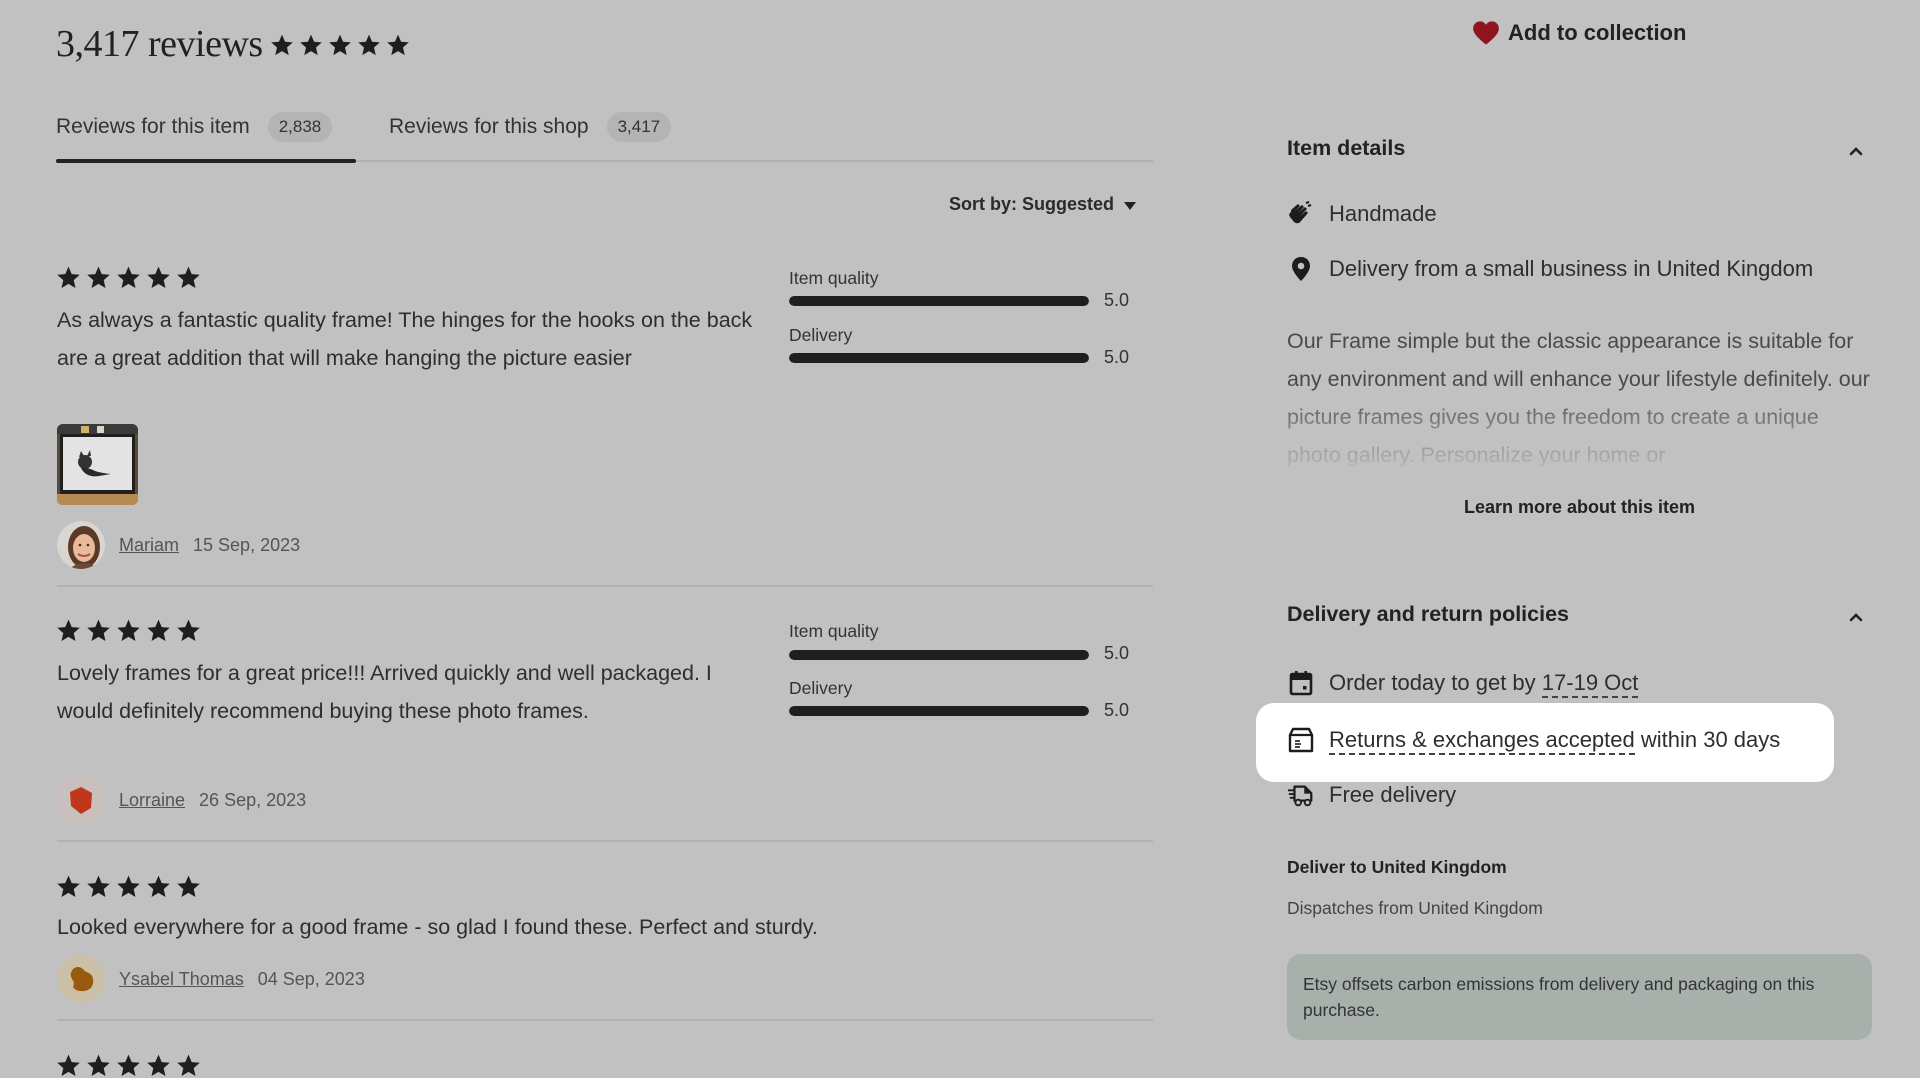 The image size is (1920, 1078). I want to click on reviewer-info: Mariam 15 Sep, 2023, so click(178, 545).